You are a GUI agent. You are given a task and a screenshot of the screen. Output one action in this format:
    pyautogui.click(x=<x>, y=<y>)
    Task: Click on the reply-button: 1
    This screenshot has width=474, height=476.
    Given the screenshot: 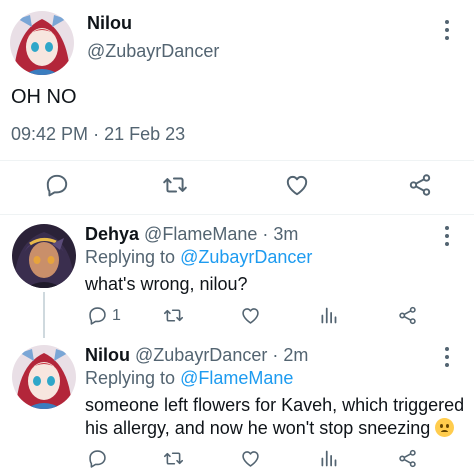 What is the action you would take?
    pyautogui.click(x=104, y=315)
    